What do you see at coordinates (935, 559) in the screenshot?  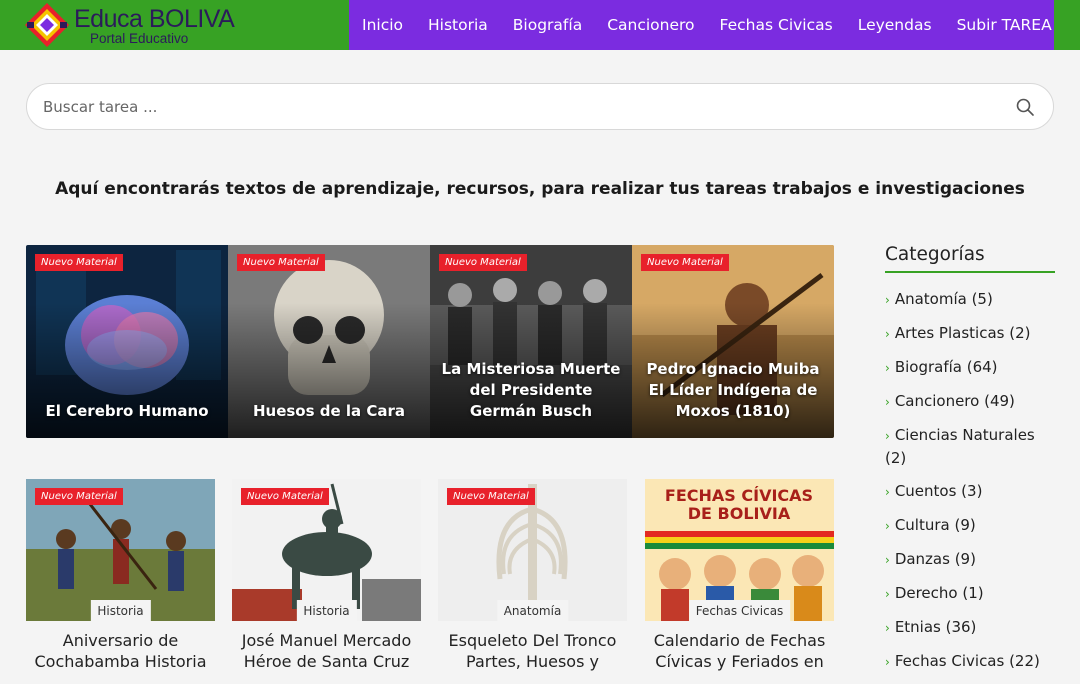 I see `category-label: Danzas (9)` at bounding box center [935, 559].